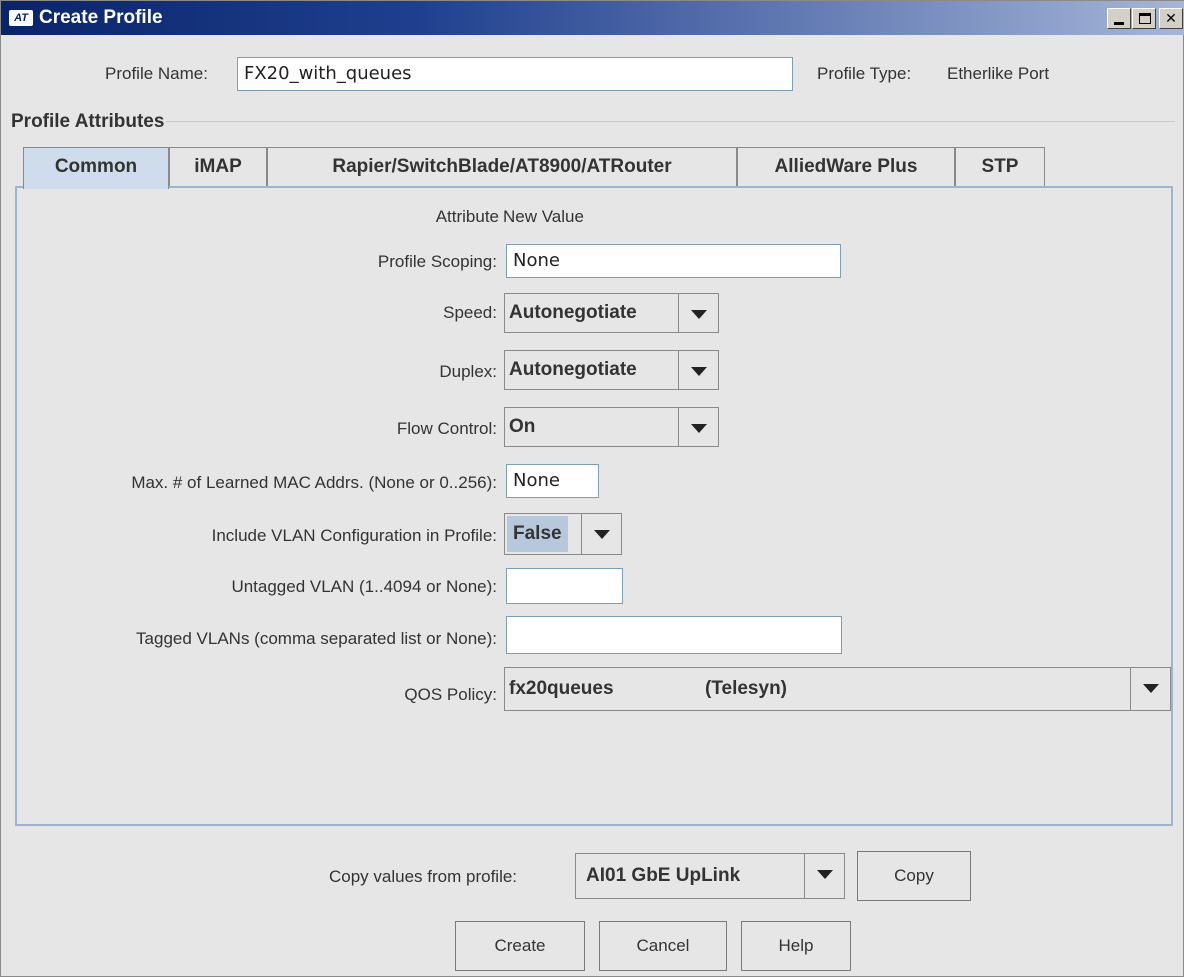  Describe the element at coordinates (593, 121) in the screenshot. I see `section-divider` at that location.